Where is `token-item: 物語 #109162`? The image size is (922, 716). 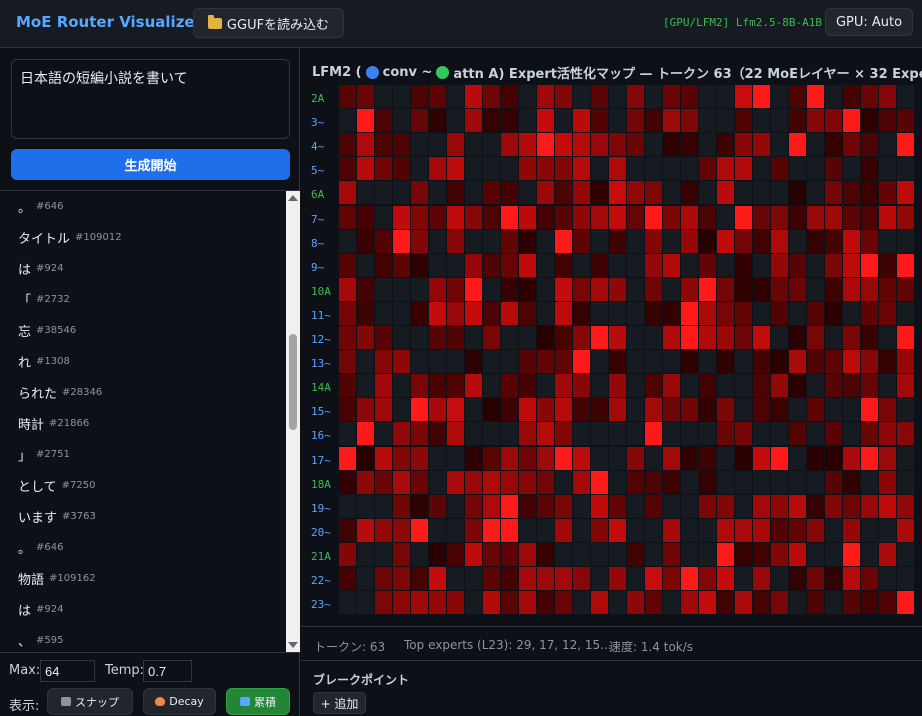
token-item: 物語 #109162 is located at coordinates (150, 578).